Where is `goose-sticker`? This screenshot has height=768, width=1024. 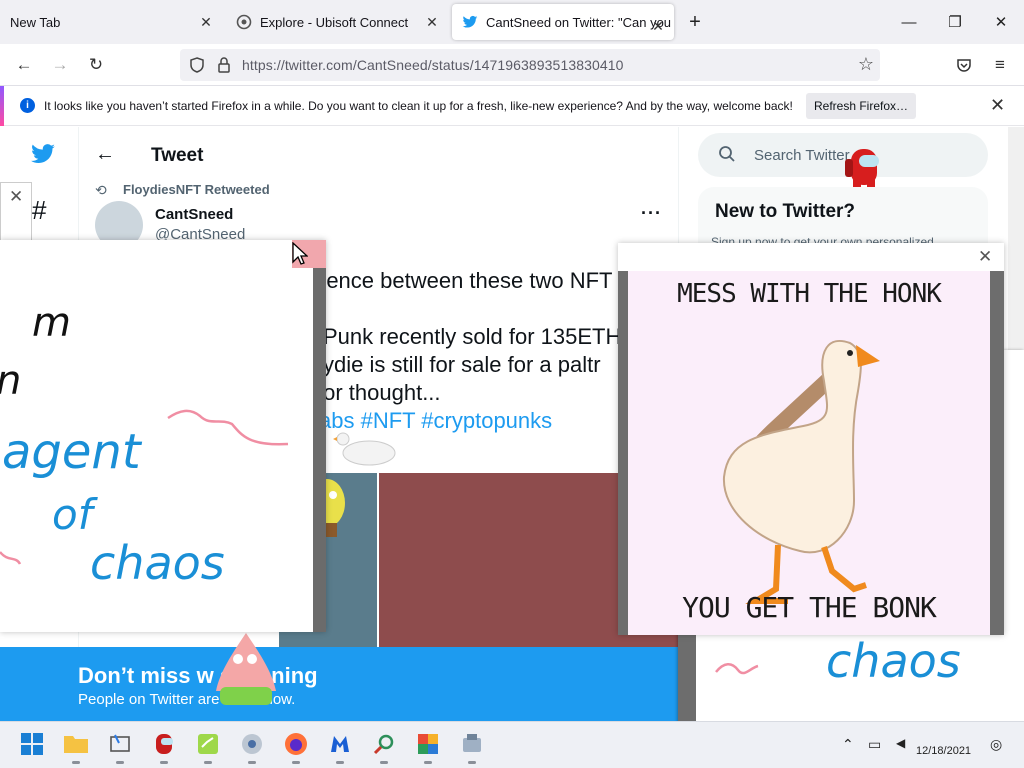
goose-sticker is located at coordinates (362, 450).